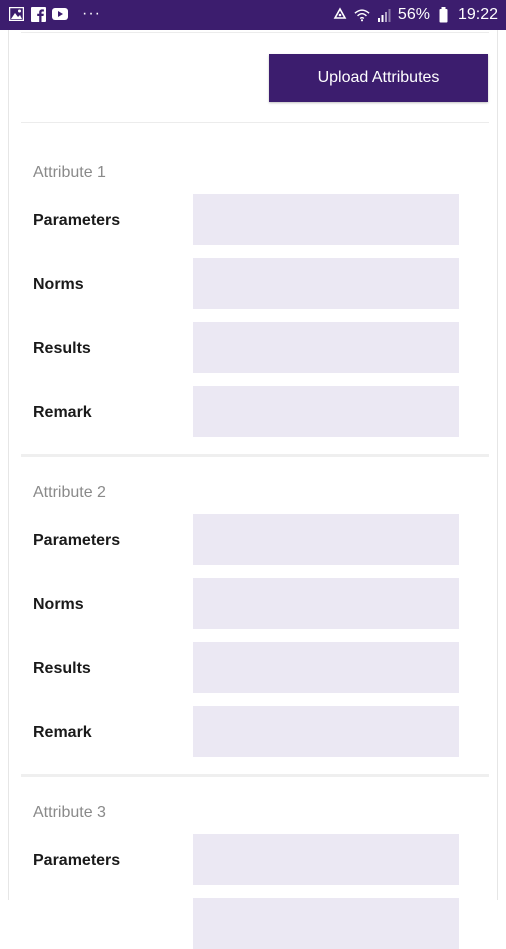  What do you see at coordinates (69, 812) in the screenshot?
I see `attribute-title: Attribute 3` at bounding box center [69, 812].